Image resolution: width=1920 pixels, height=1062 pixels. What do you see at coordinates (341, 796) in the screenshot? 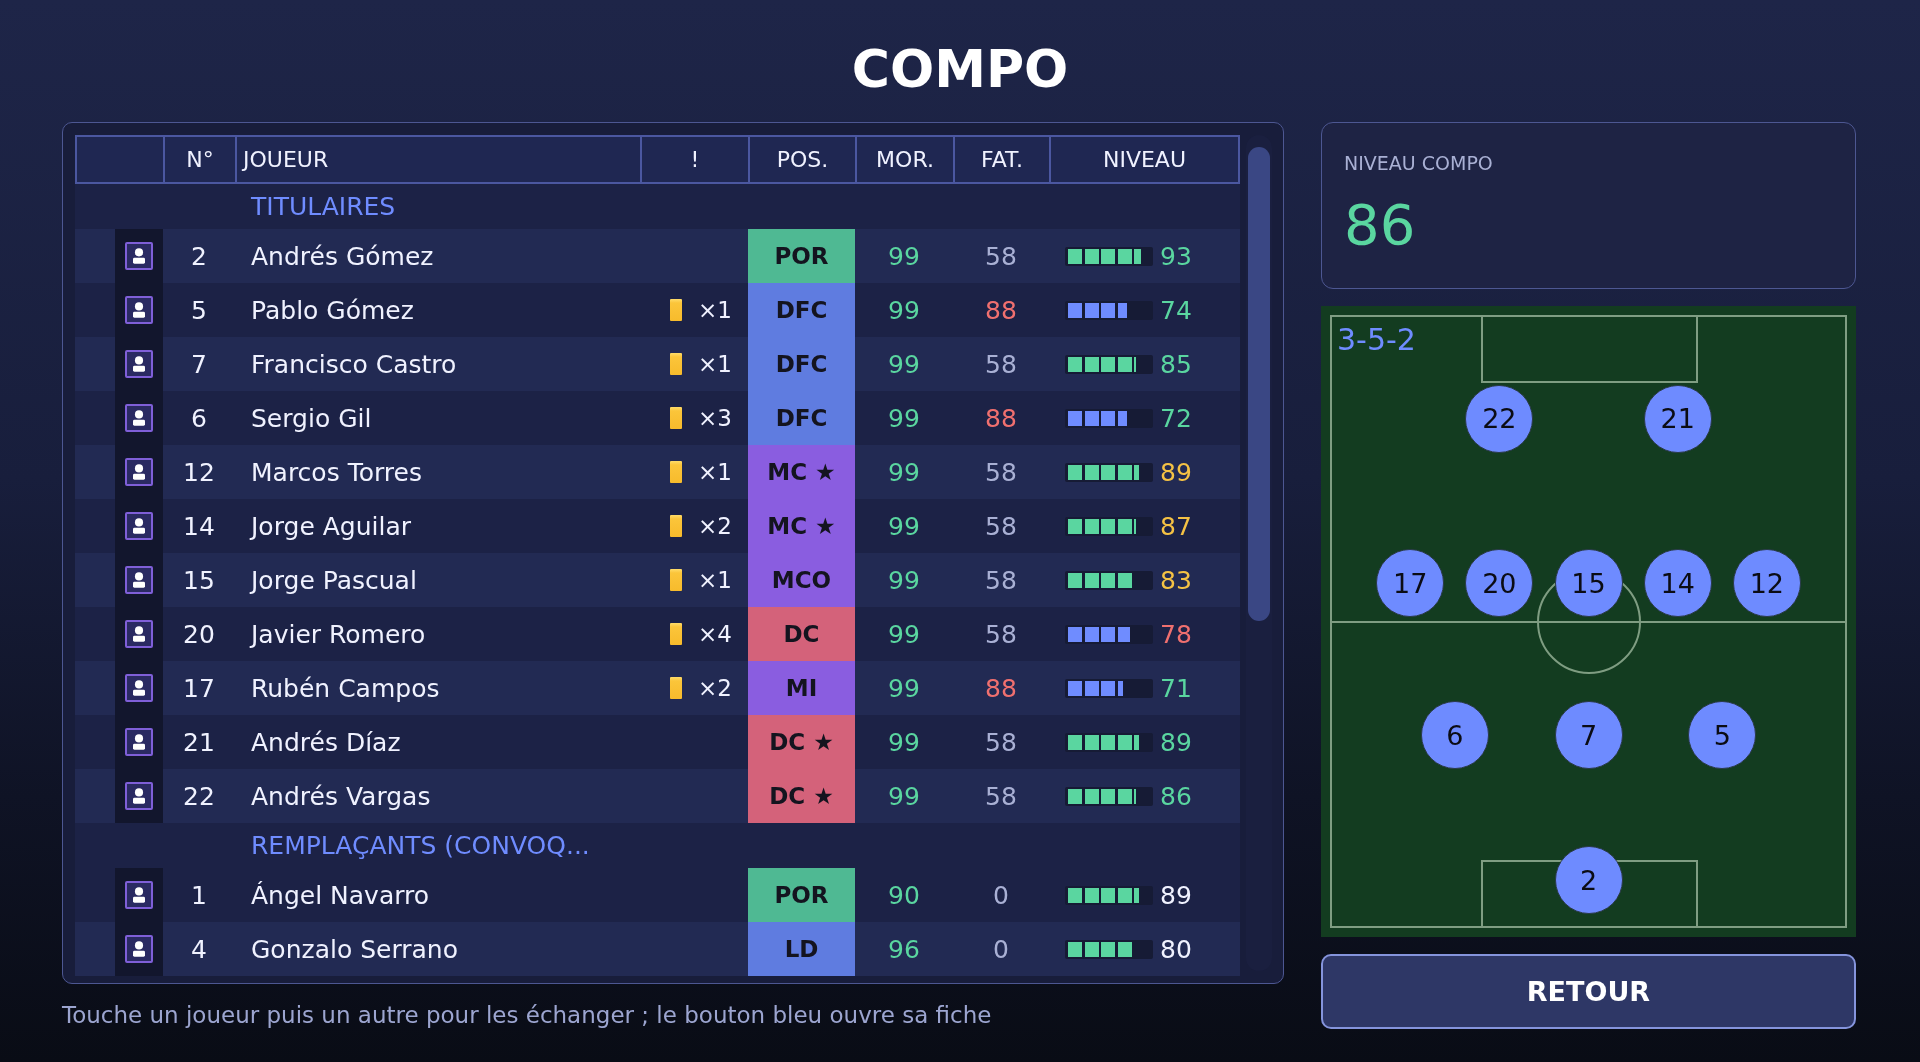
I see `player-name: Andrés Vargas` at bounding box center [341, 796].